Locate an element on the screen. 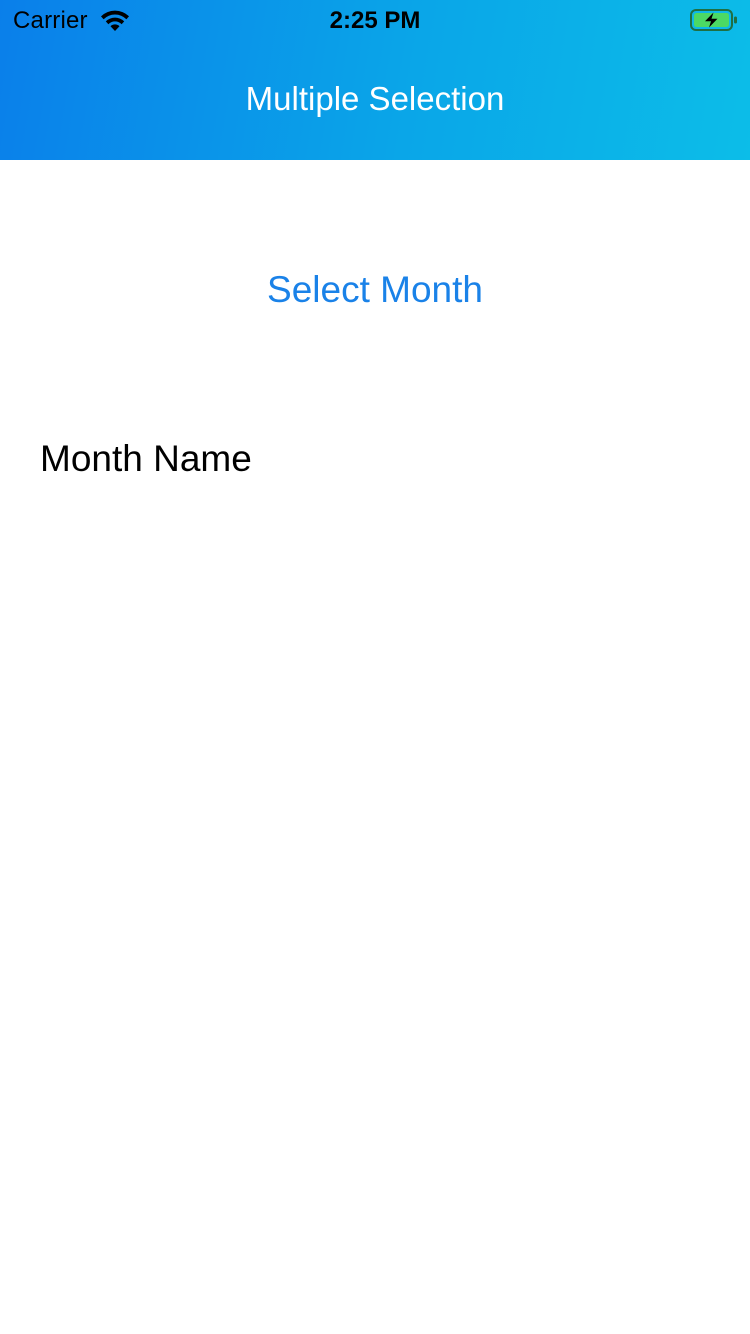 The height and width of the screenshot is (1334, 750). navigation-header: Carrier 2:25 PM Multiple Selection is located at coordinates (375, 80).